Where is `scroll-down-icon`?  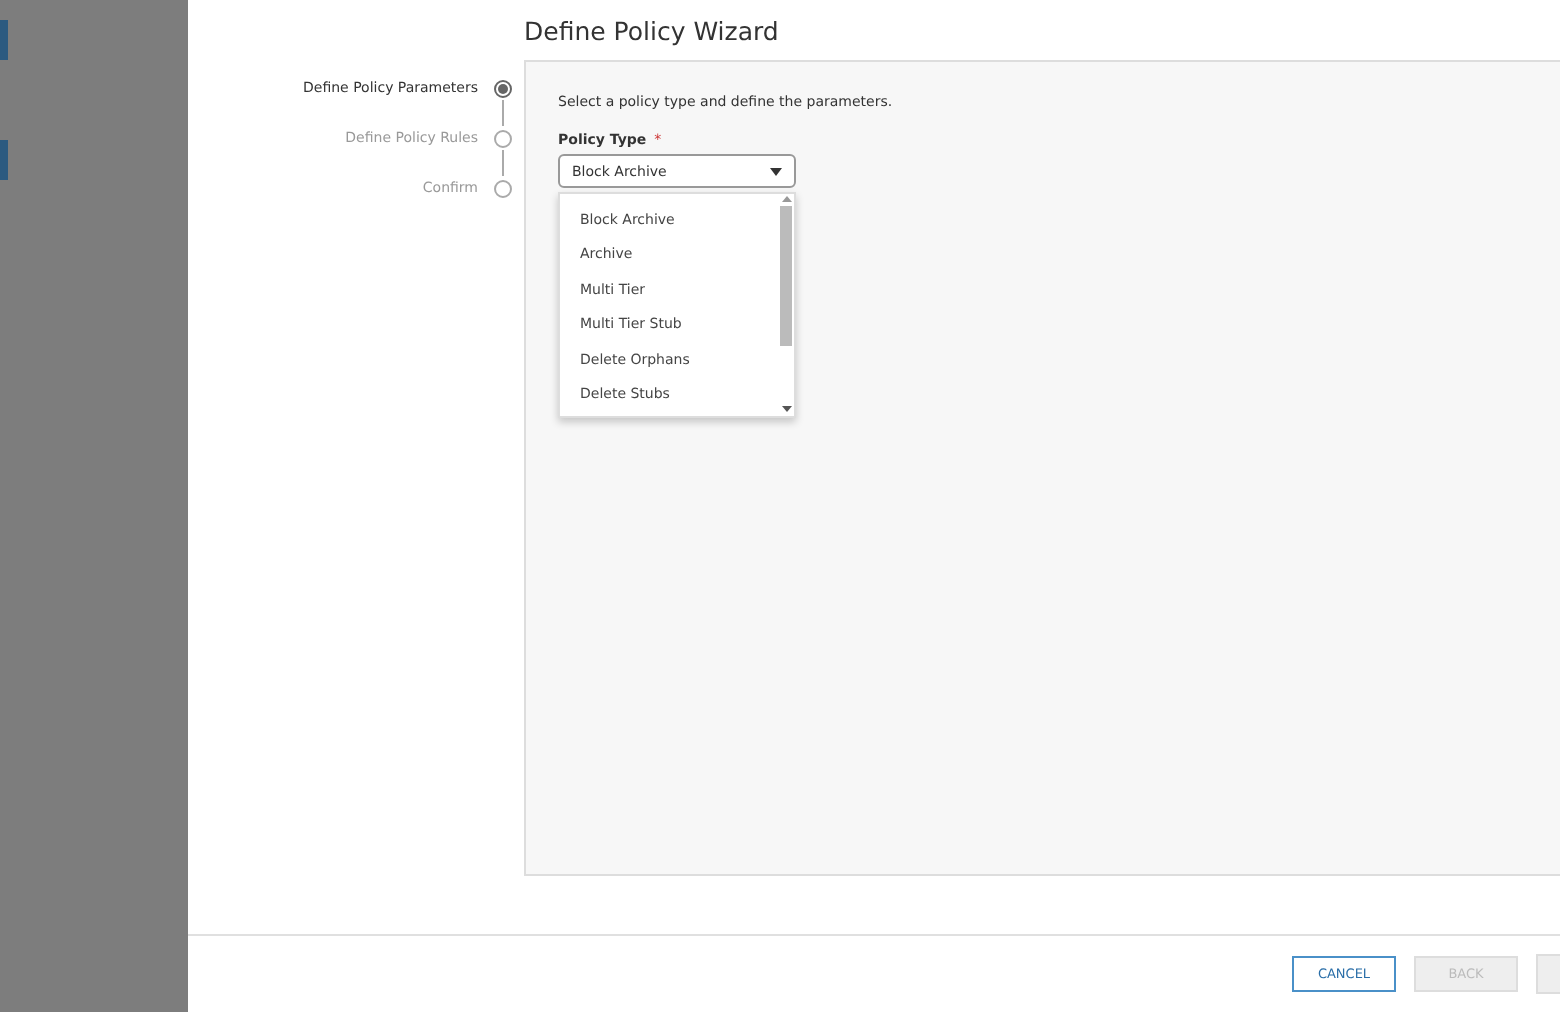 scroll-down-icon is located at coordinates (786, 410).